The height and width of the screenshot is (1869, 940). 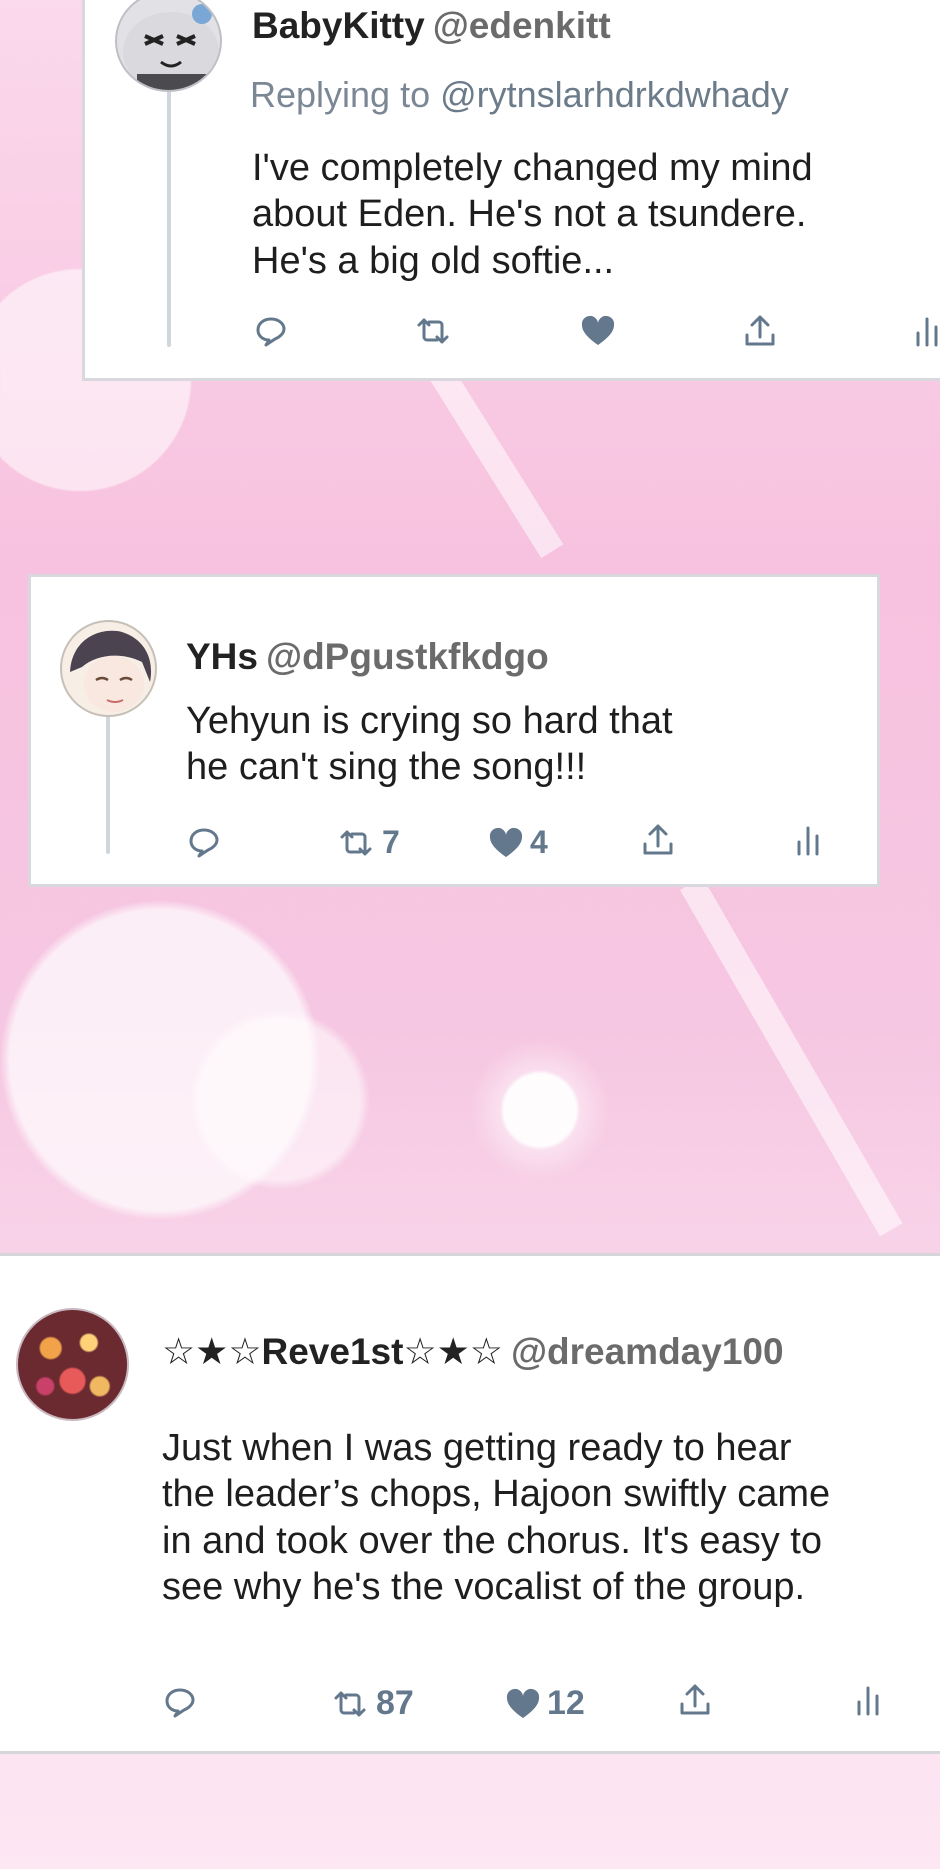 What do you see at coordinates (539, 842) in the screenshot?
I see `like-count: 4` at bounding box center [539, 842].